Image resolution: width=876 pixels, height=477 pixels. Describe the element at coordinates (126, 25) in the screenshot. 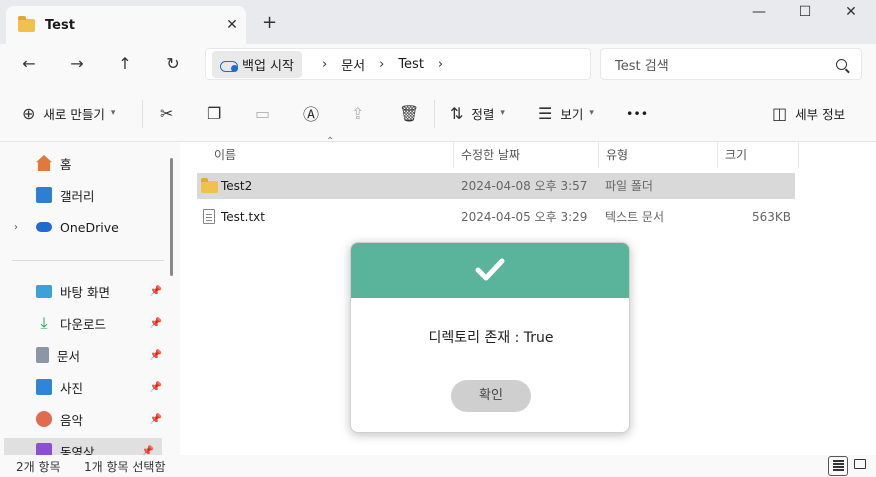

I see `tab-test: Test ✕` at that location.